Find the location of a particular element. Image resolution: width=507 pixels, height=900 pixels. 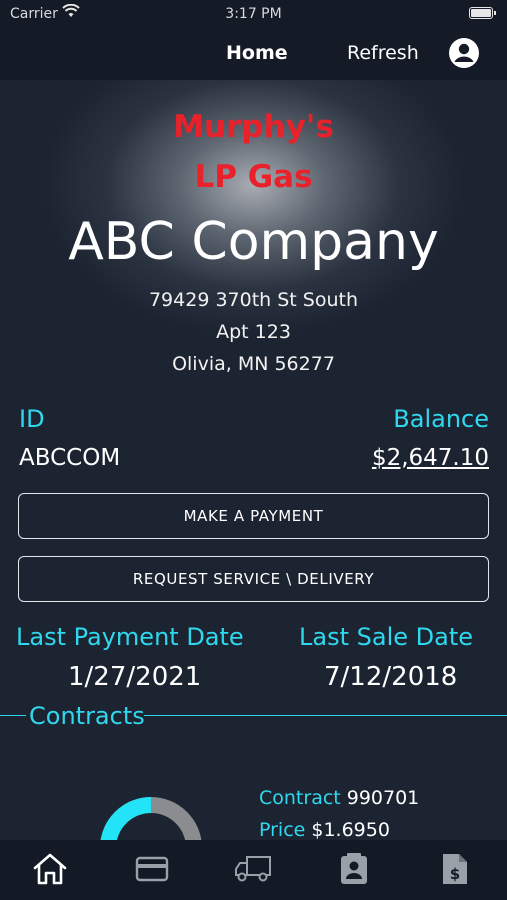

tab-contact is located at coordinates (354, 869).